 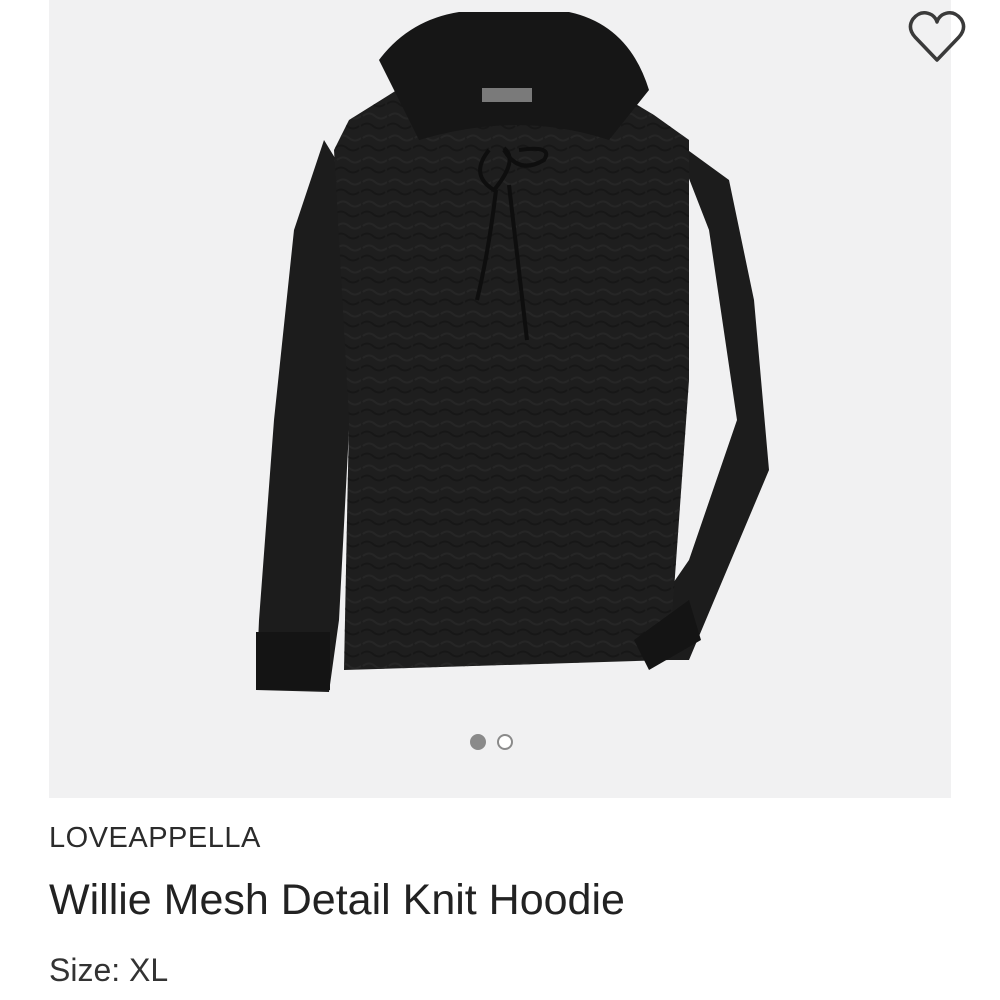 I want to click on product-size: Size: XL, so click(x=109, y=970).